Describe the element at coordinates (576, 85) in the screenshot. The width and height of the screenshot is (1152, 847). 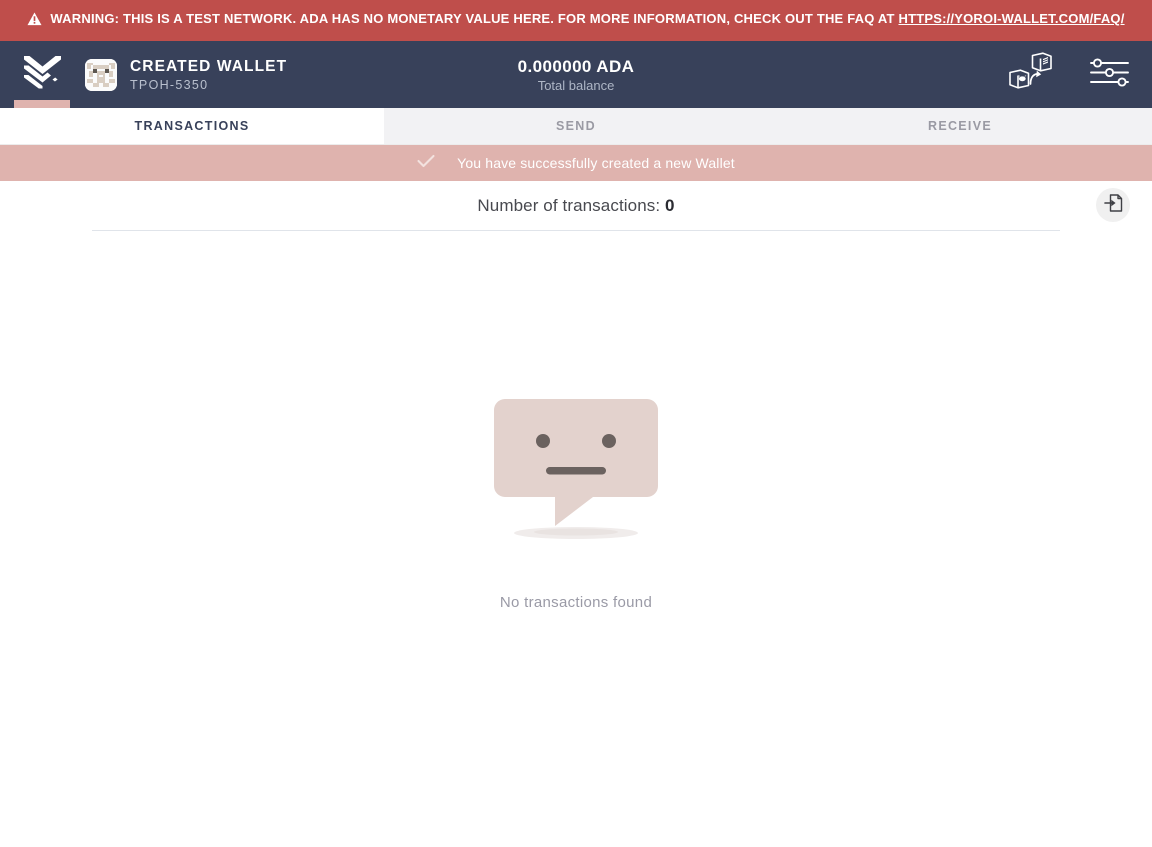
I see `balance-label: Total balance` at that location.